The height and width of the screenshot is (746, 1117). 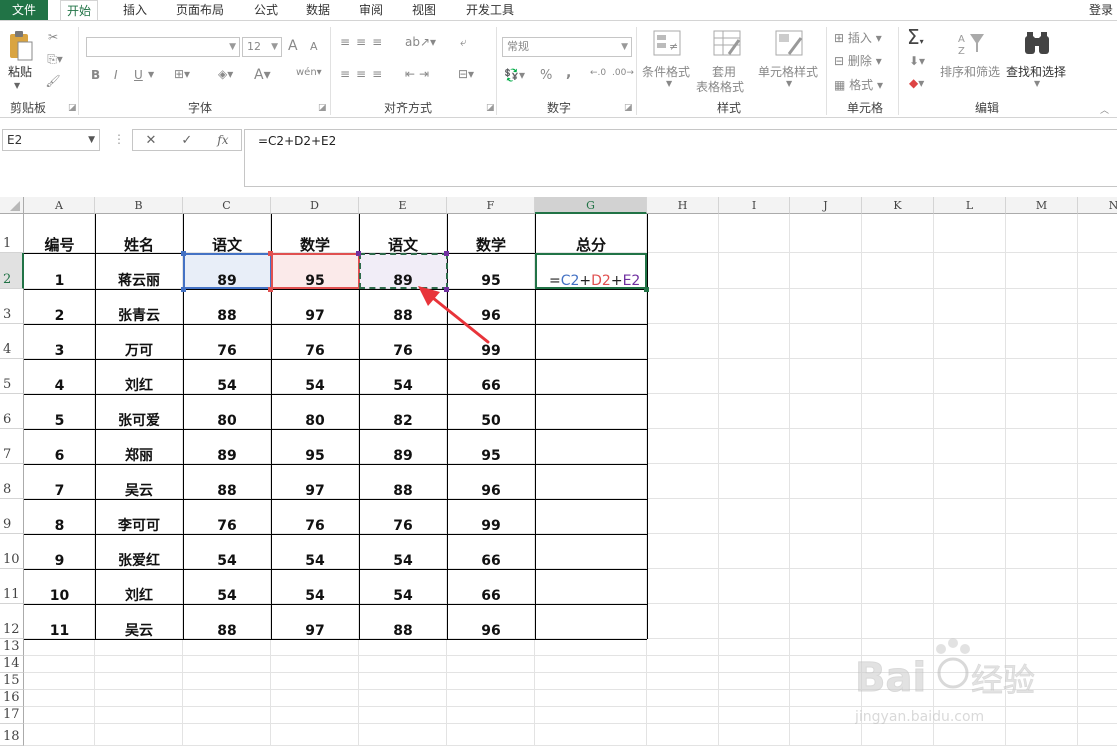 I want to click on table-cell: 82, so click(x=403, y=411).